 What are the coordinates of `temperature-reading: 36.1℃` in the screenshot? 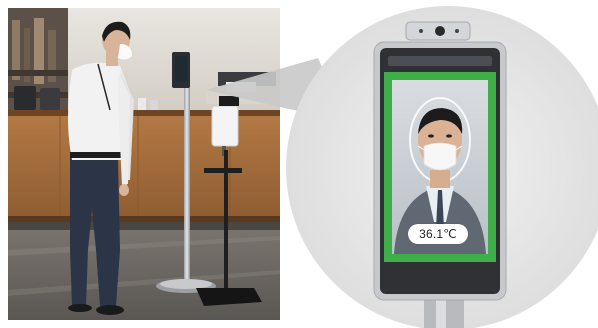 It's located at (438, 234).